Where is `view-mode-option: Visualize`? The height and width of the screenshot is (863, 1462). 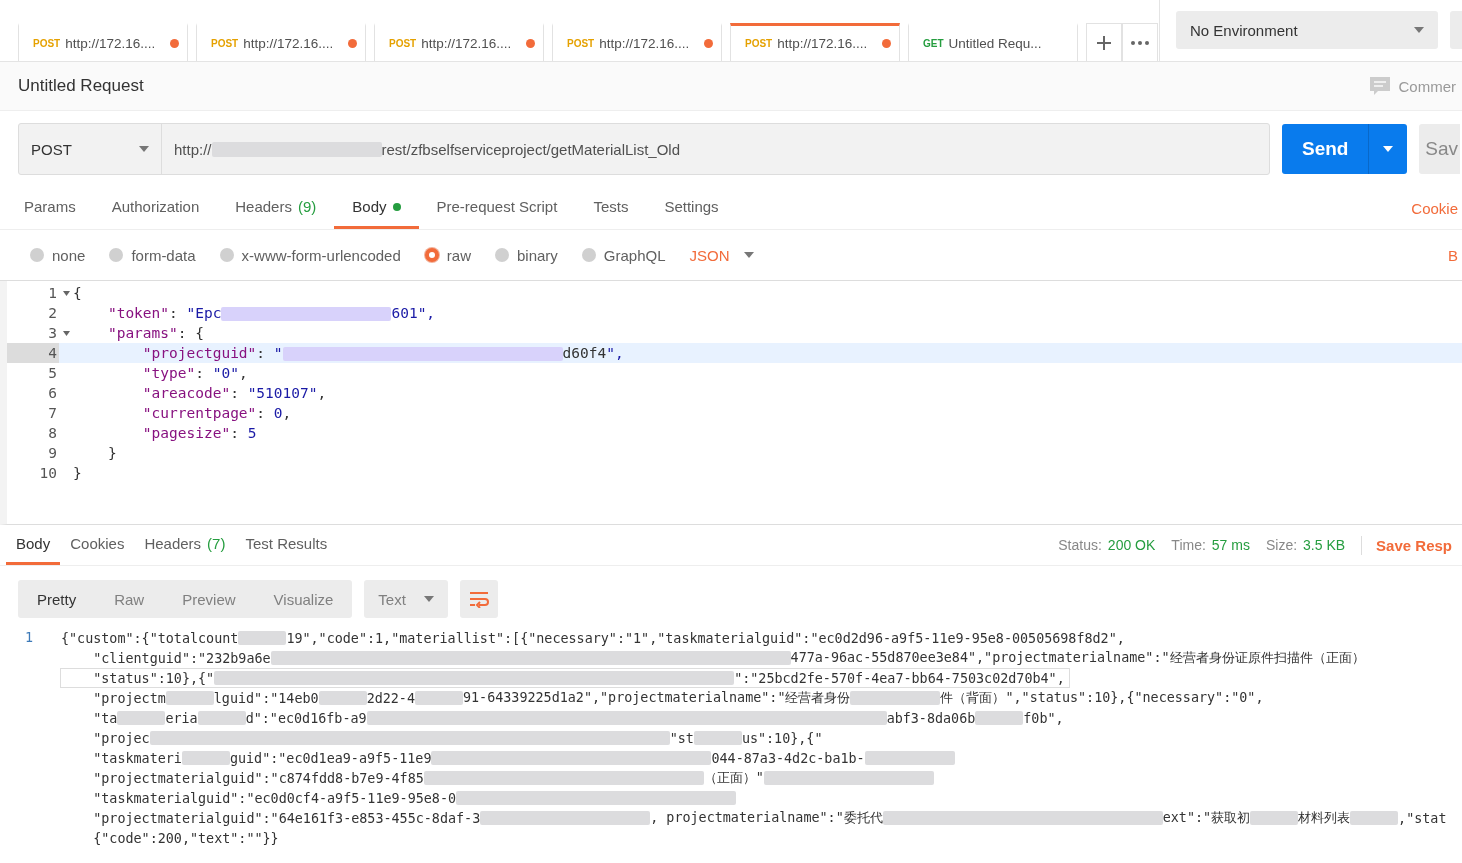 view-mode-option: Visualize is located at coordinates (303, 599).